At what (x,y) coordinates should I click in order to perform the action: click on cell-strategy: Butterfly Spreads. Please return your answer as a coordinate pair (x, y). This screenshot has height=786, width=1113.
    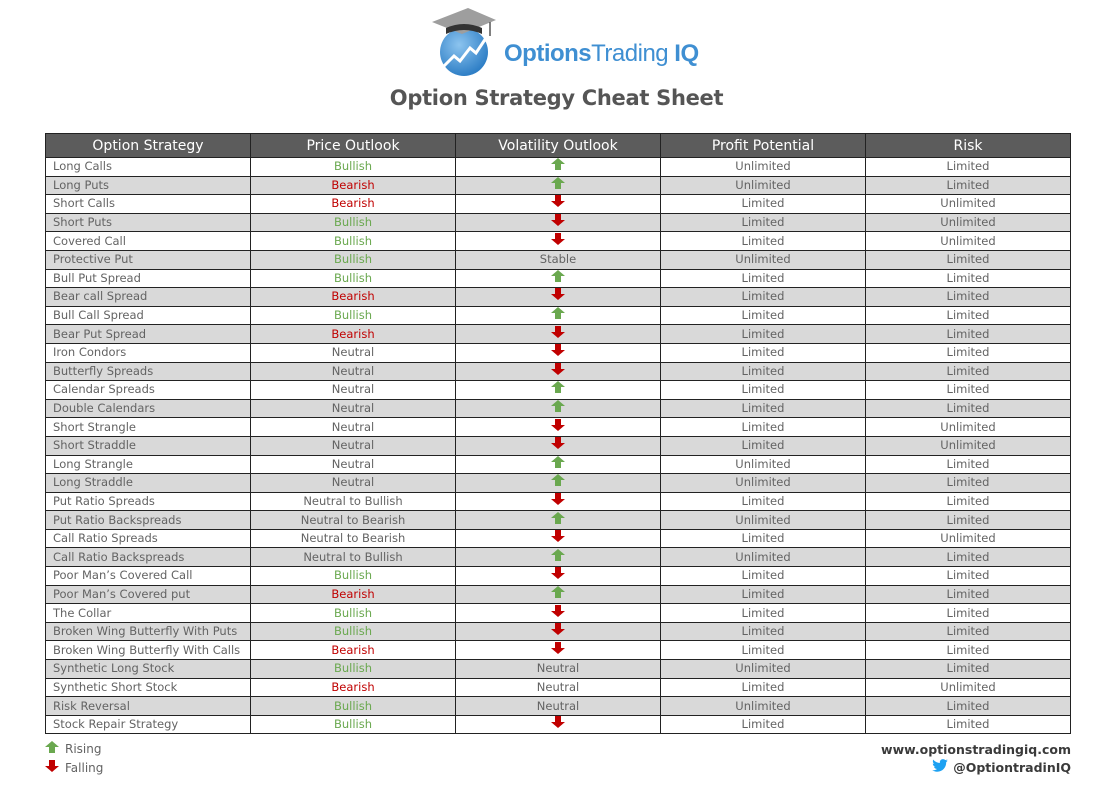
    Looking at the image, I should click on (148, 371).